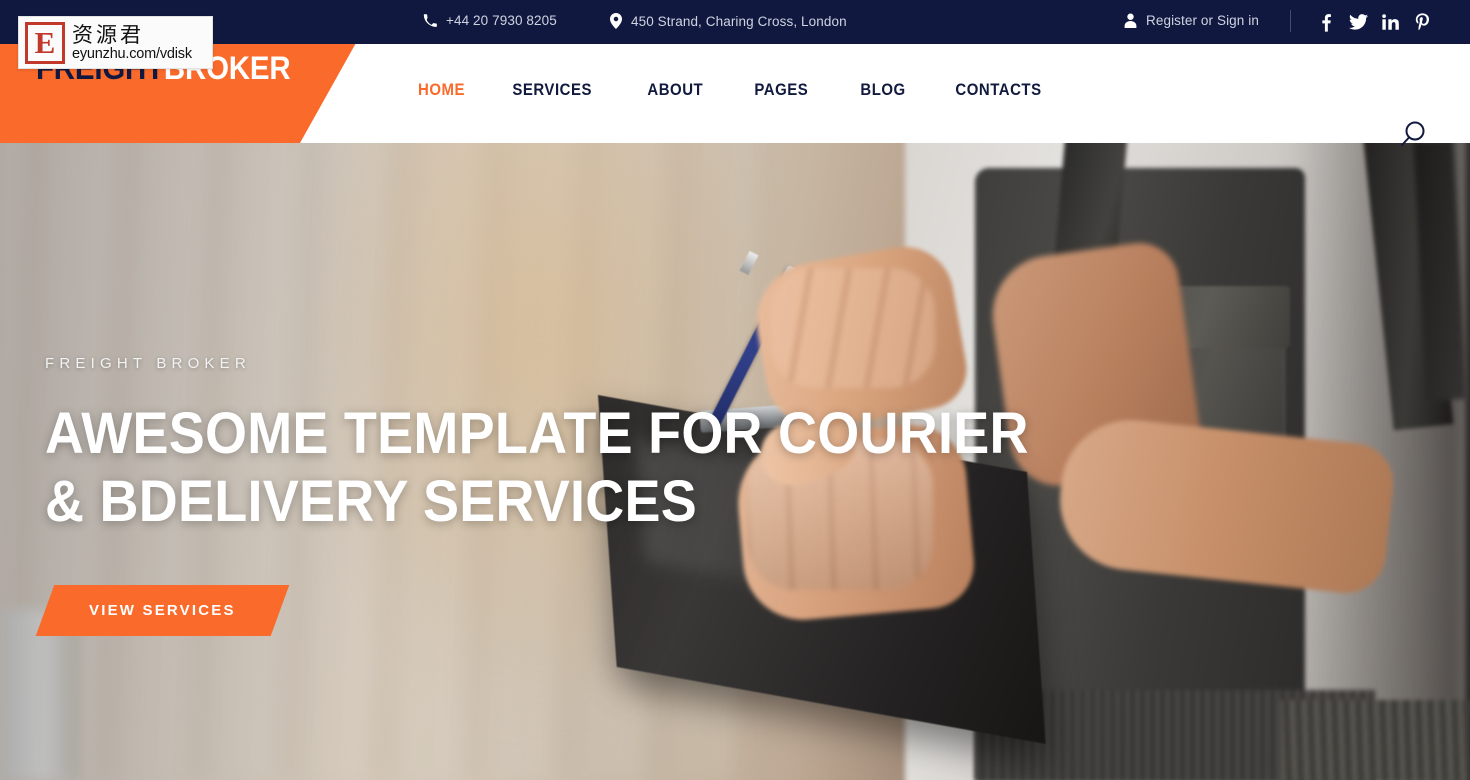 This screenshot has width=1470, height=780. What do you see at coordinates (1422, 22) in the screenshot?
I see `pinterest-icon` at bounding box center [1422, 22].